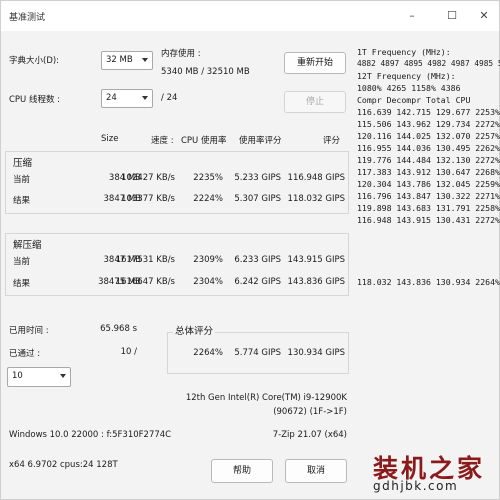 The width and height of the screenshot is (500, 500). I want to click on log-row: 116.796 143.847 130.322 2271%, so click(428, 196).